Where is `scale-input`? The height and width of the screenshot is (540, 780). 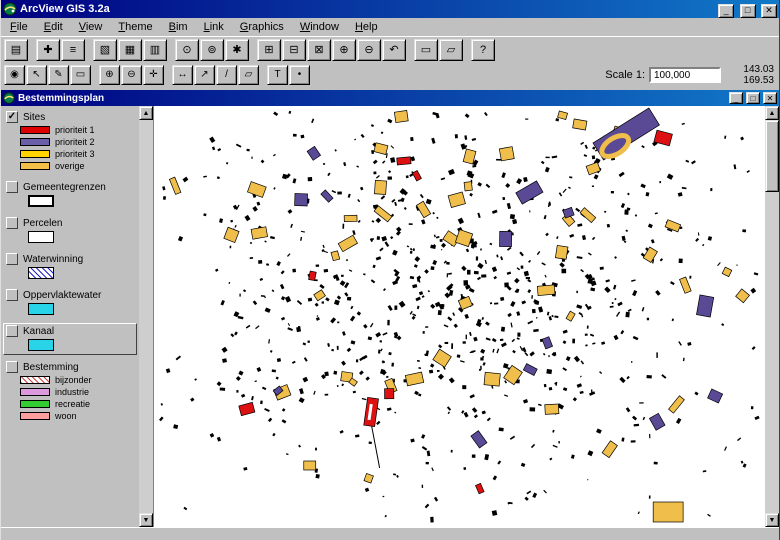 scale-input is located at coordinates (685, 75).